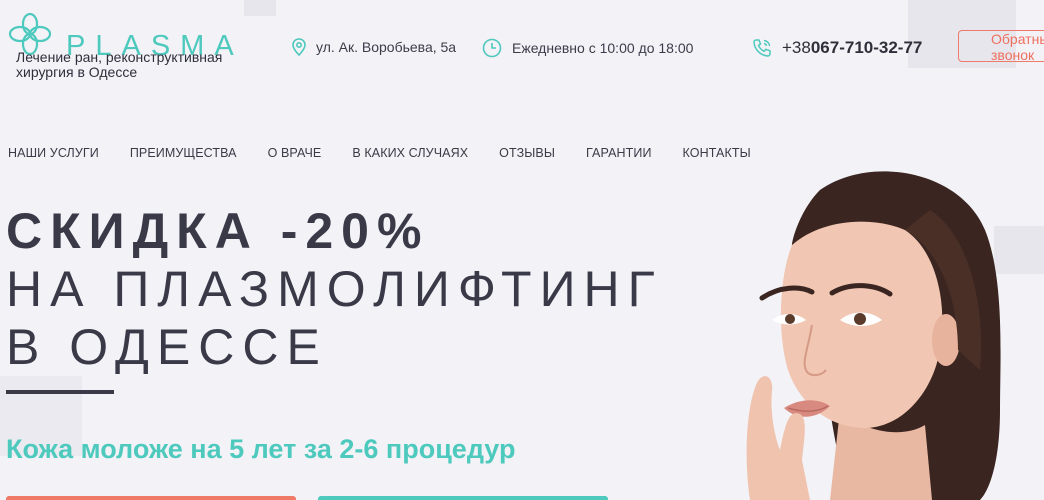 The height and width of the screenshot is (500, 1044). Describe the element at coordinates (410, 153) in the screenshot. I see `nav-item-indications: В КАКИХ СЛУЧАЯХ` at that location.